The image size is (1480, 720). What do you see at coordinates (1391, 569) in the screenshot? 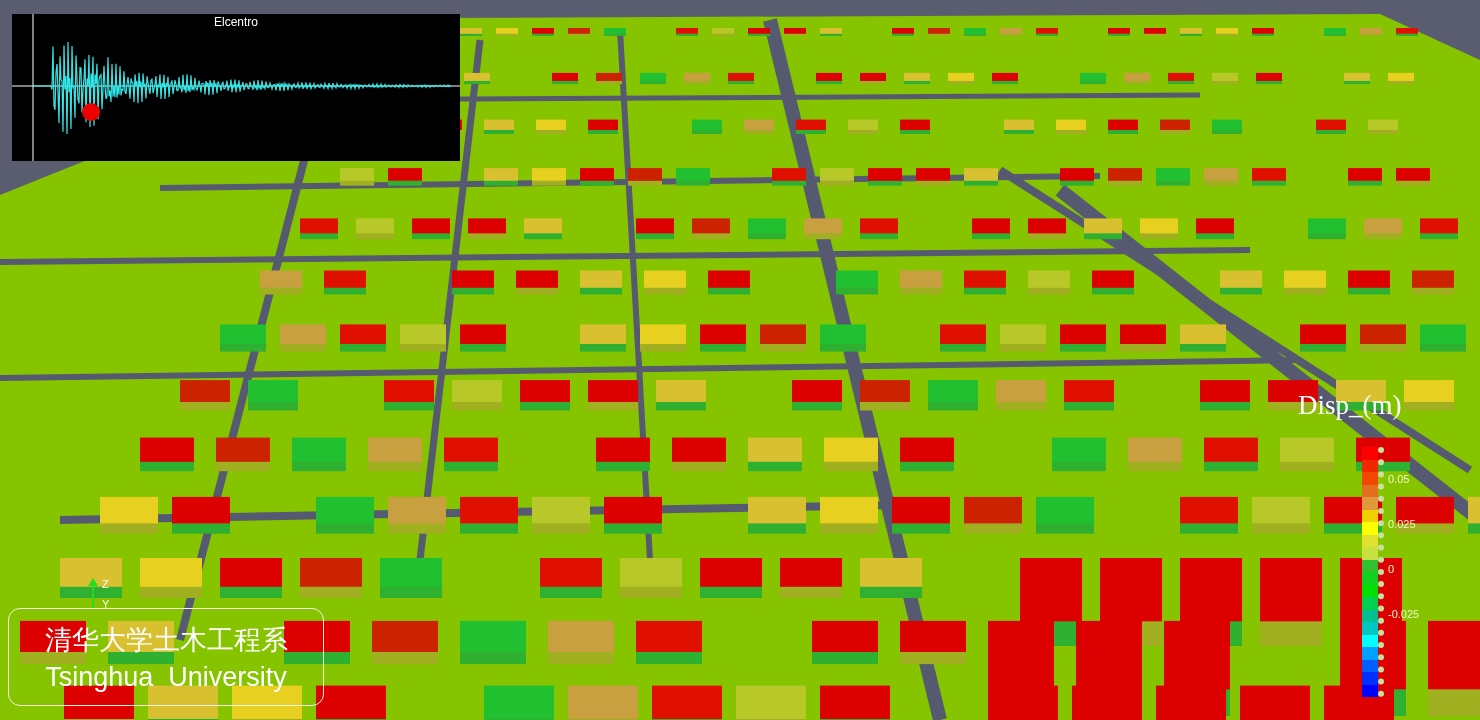
I see `scale-tick-label: 0` at bounding box center [1391, 569].